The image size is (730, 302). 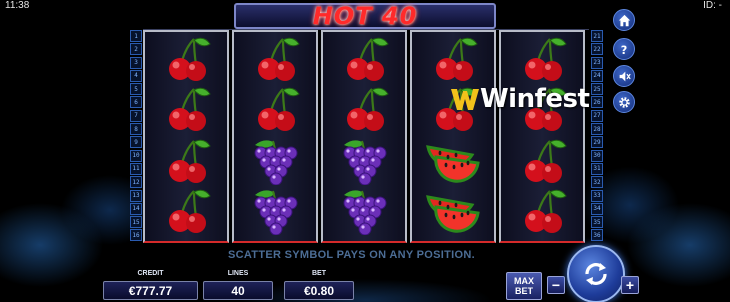 I want to click on payline-number: 14, so click(x=136, y=208).